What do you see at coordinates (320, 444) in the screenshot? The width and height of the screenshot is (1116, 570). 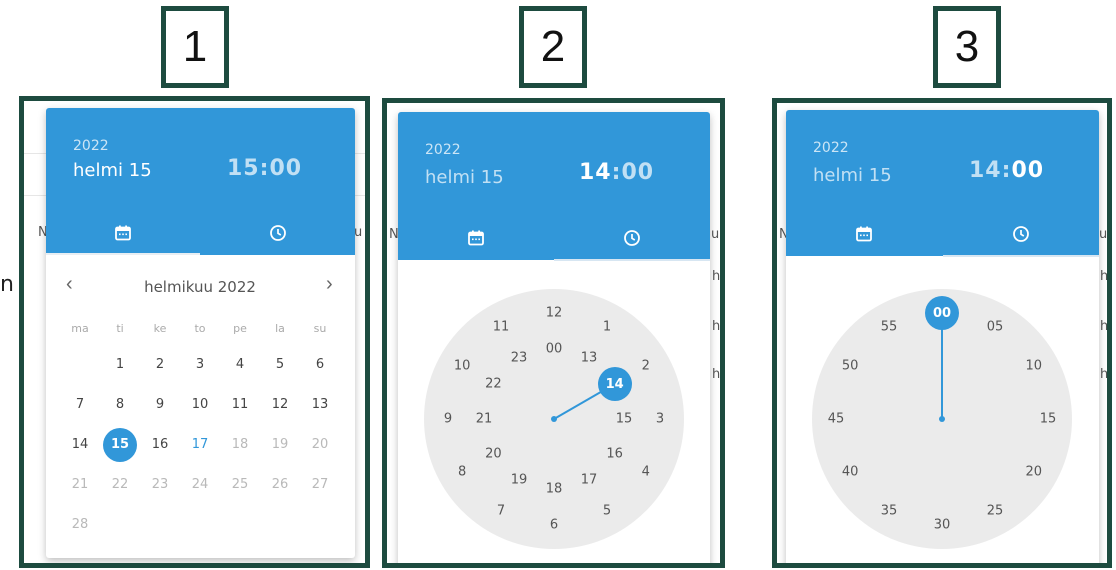 I see `calendar-day: 20` at bounding box center [320, 444].